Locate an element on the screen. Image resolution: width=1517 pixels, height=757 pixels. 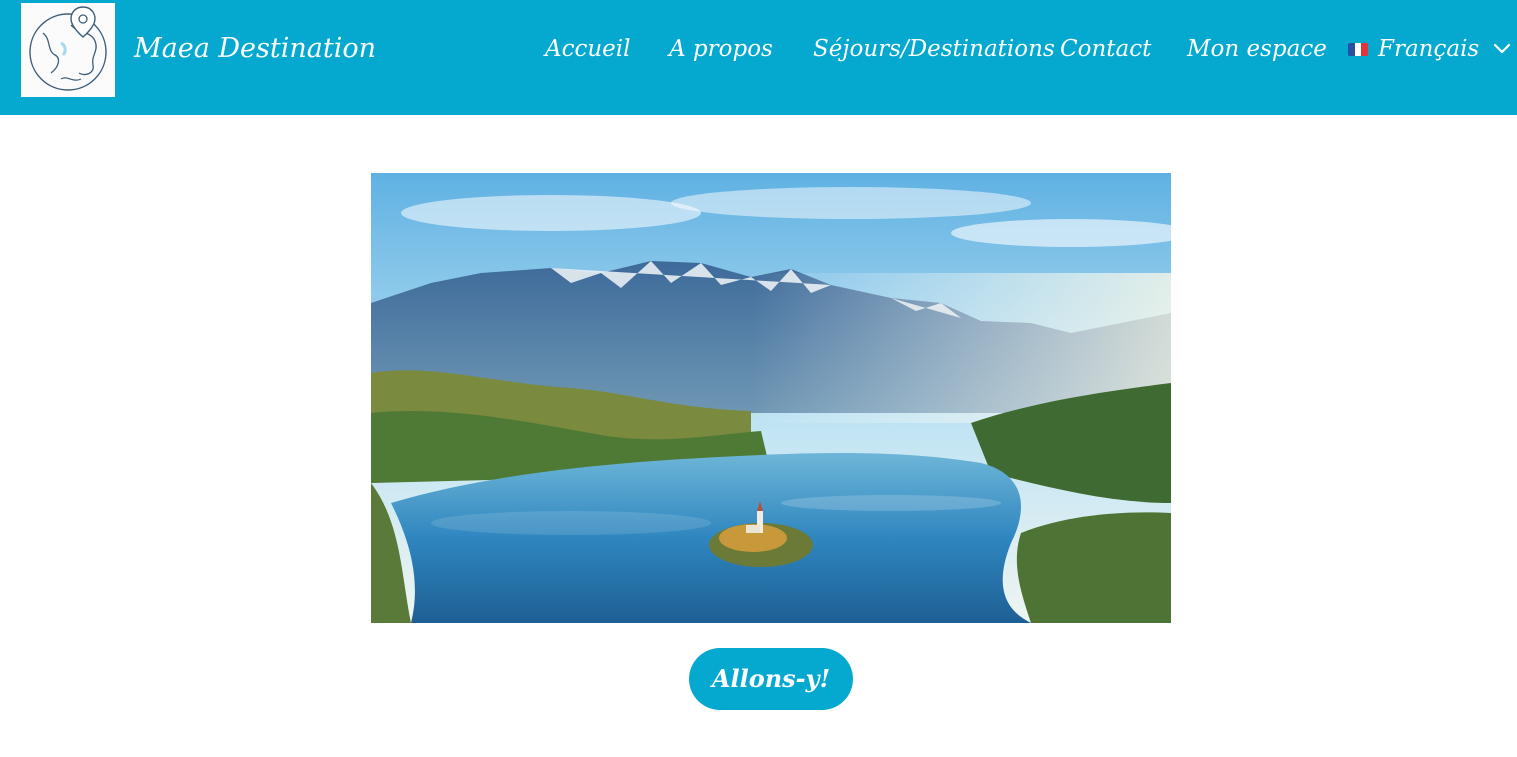
allons-y-button: Allons-y! is located at coordinates (771, 679).